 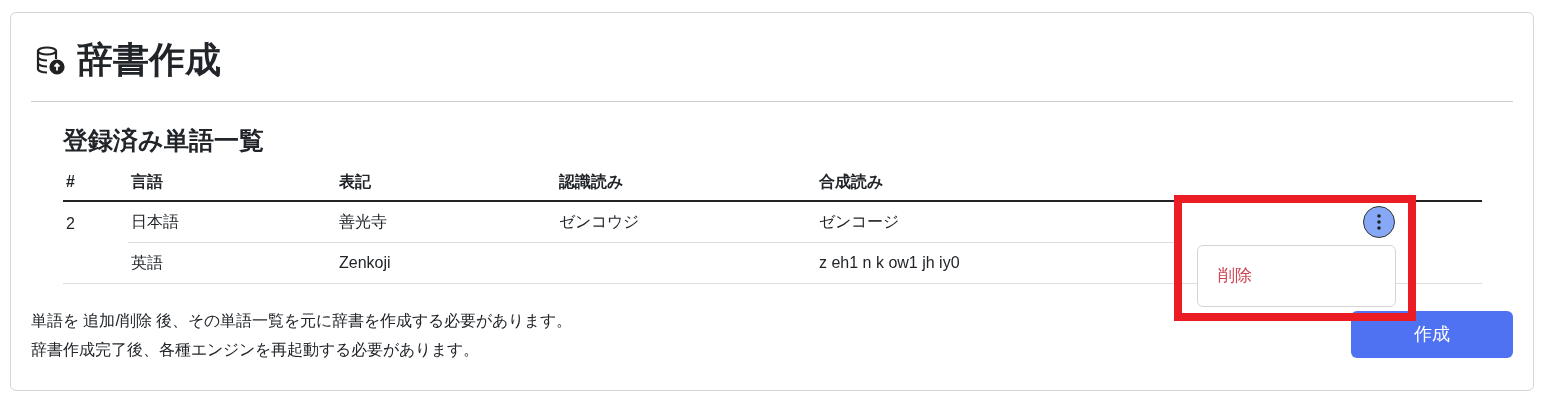 I want to click on note-text: 辞書作成完了後、各種エンジンを再起動する必要があります。, so click(x=255, y=349).